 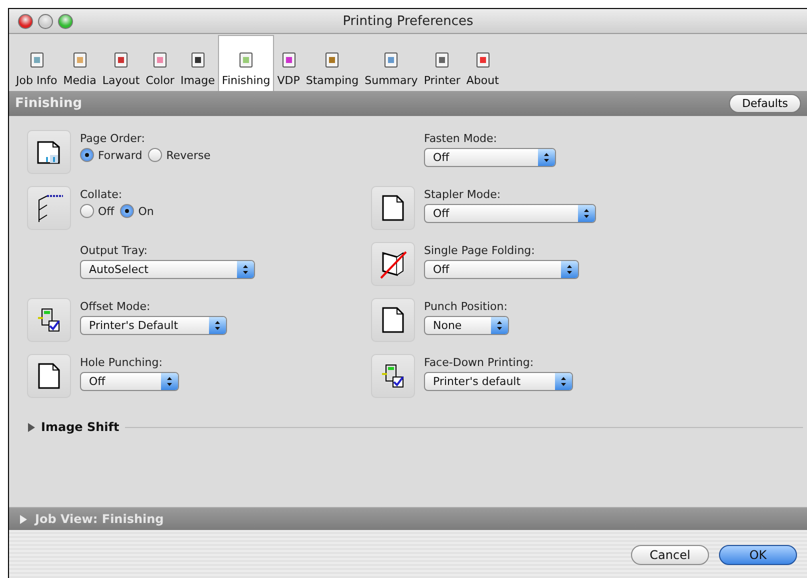 I want to click on toolbar-tab: Finishing, so click(x=246, y=63).